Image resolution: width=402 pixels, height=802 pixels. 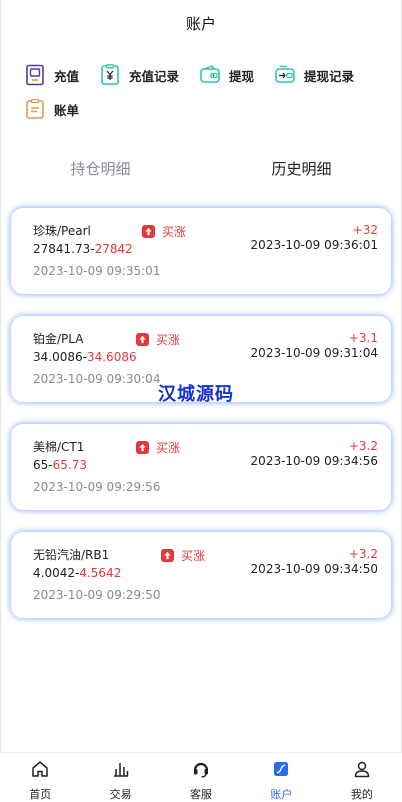 What do you see at coordinates (314, 353) in the screenshot?
I see `order-close-time: 2023-10-09 09:31:04` at bounding box center [314, 353].